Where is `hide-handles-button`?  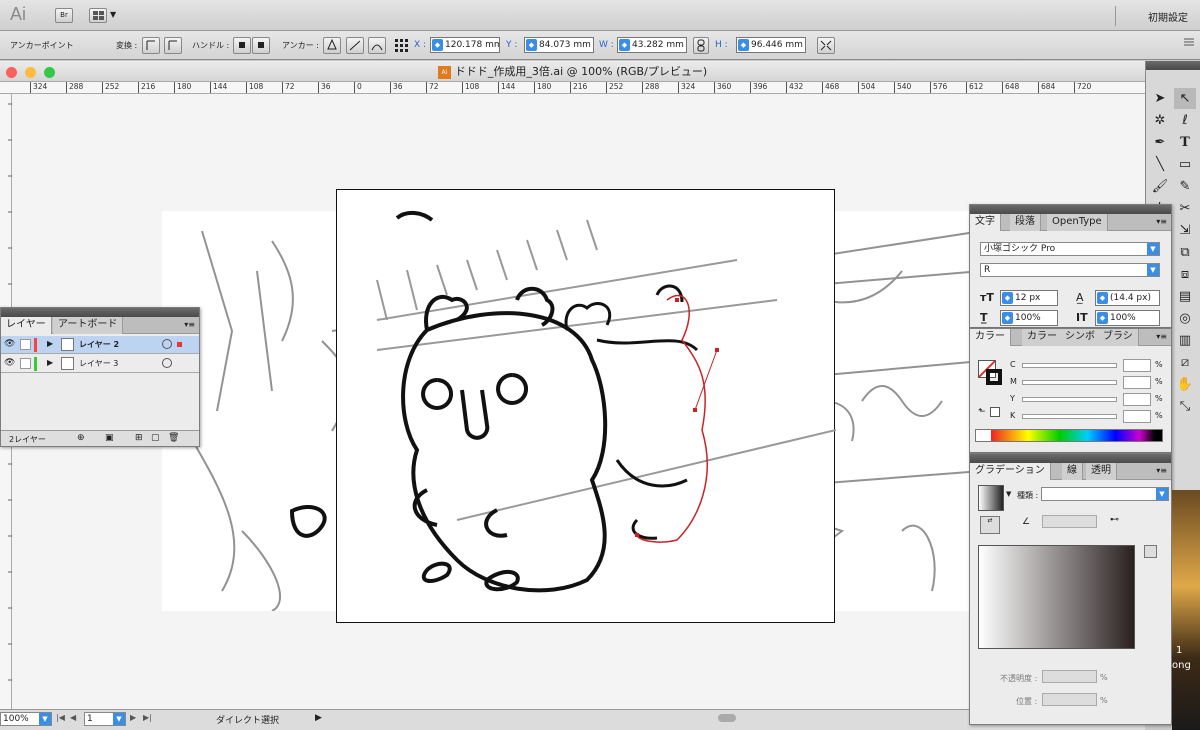 hide-handles-button is located at coordinates (261, 45).